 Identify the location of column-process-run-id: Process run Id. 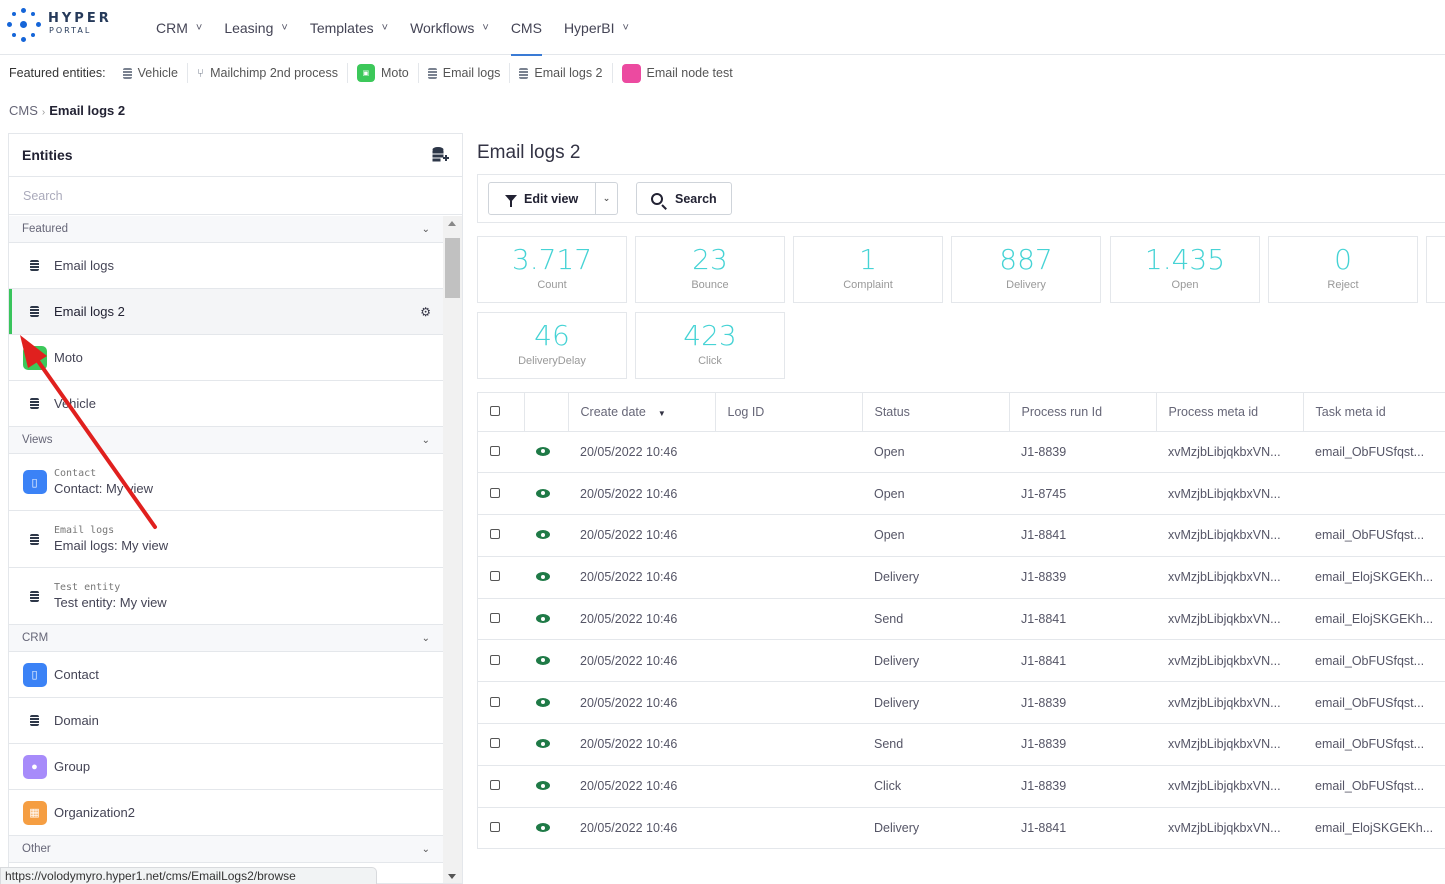
(1083, 412).